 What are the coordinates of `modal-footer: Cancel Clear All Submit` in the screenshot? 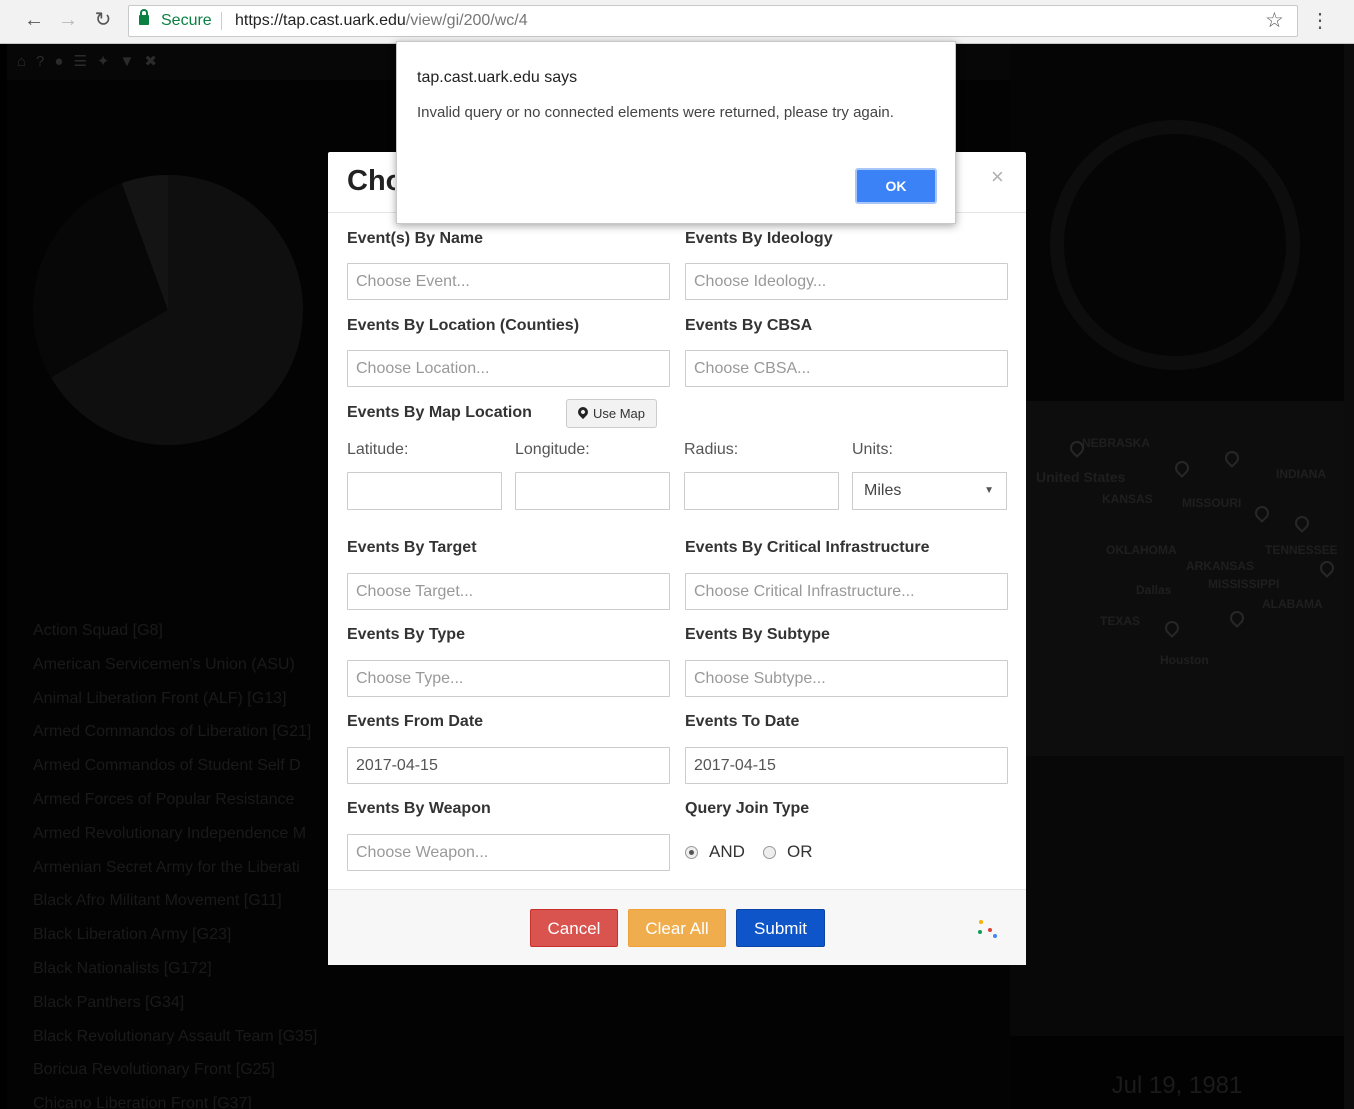 It's located at (677, 927).